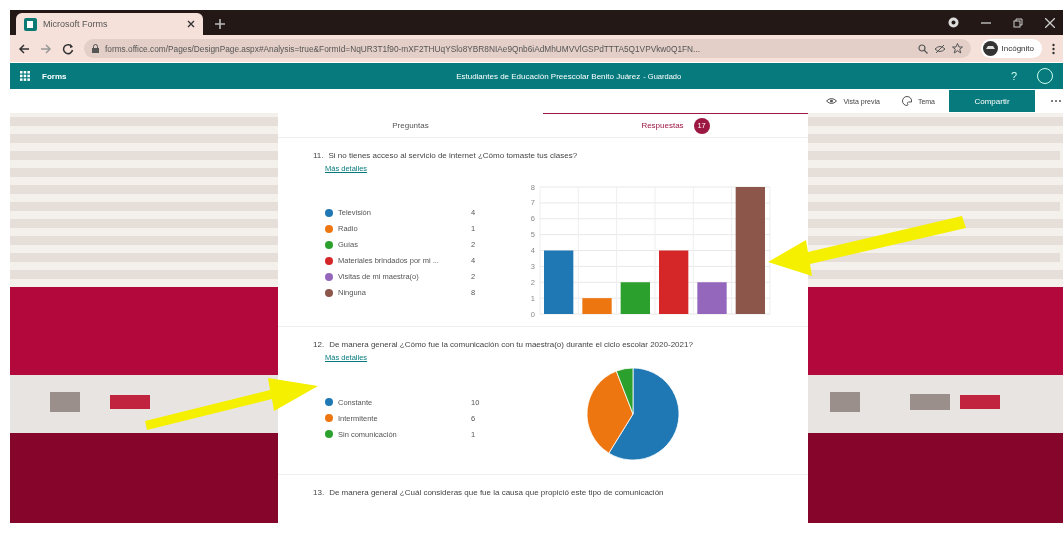 The height and width of the screenshot is (533, 1063). I want to click on app-launcher-icon, so click(25, 76).